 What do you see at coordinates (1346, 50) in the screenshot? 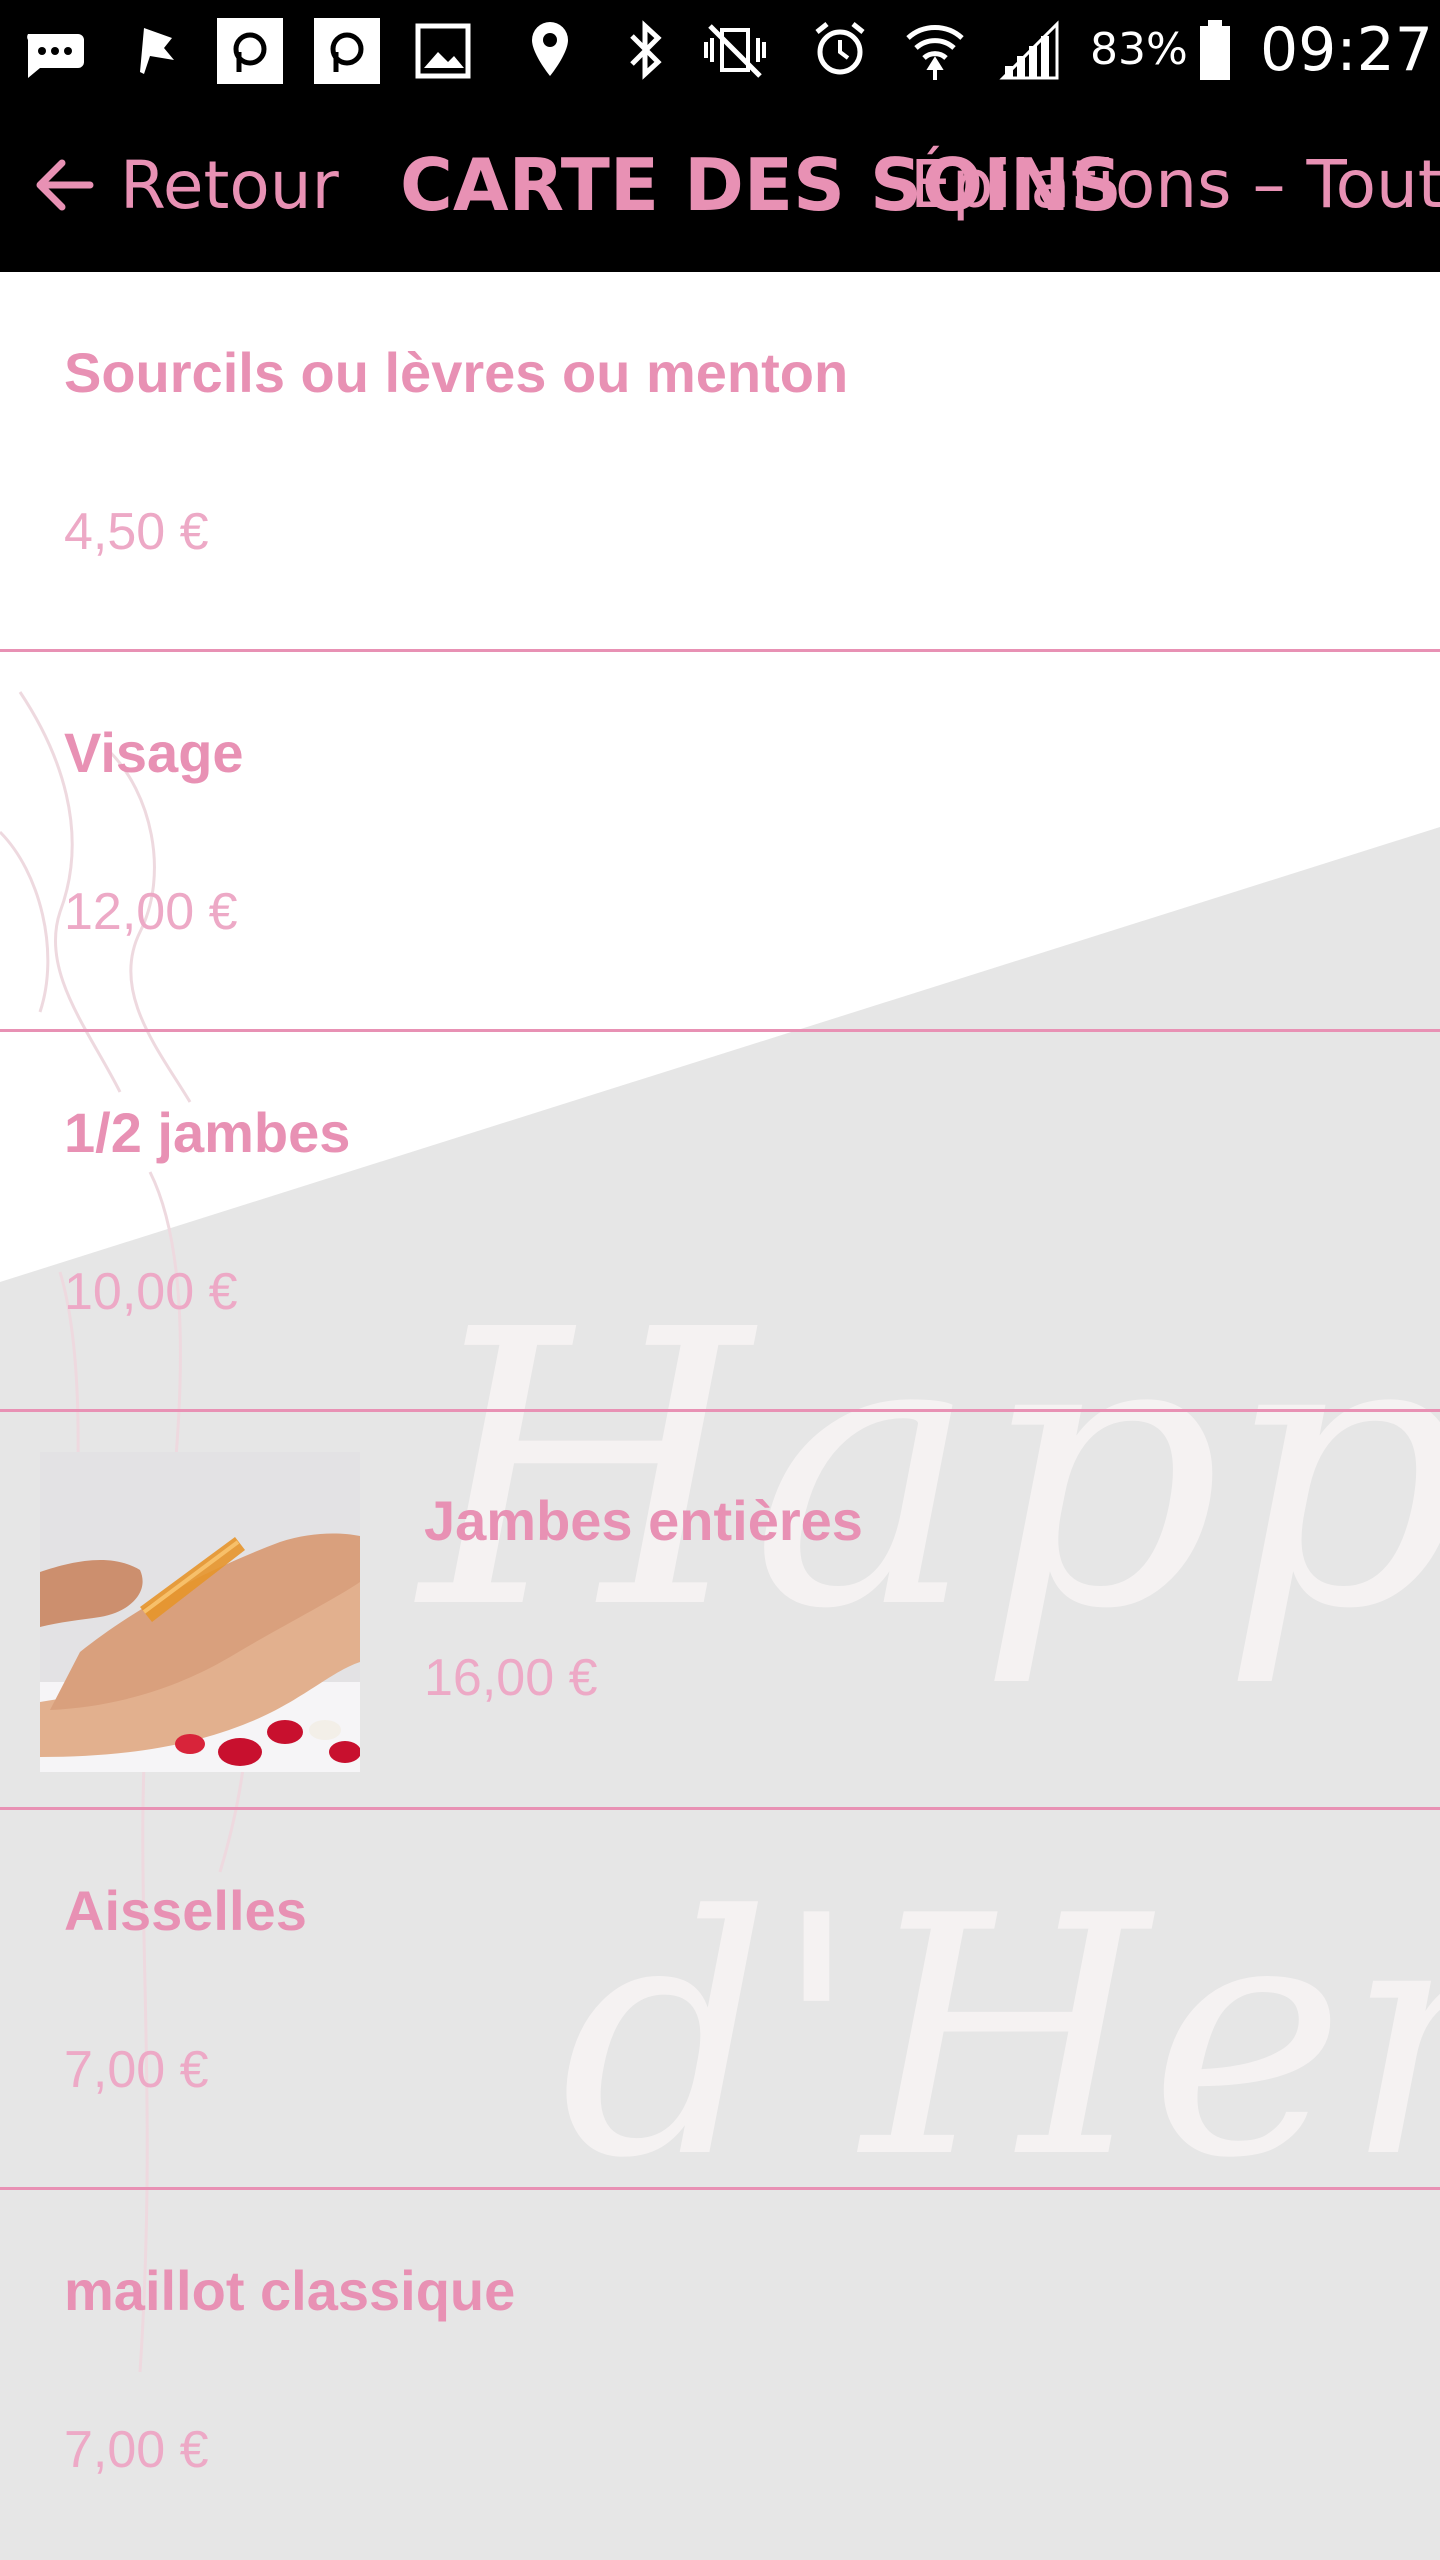
I see `clock: 09:27` at bounding box center [1346, 50].